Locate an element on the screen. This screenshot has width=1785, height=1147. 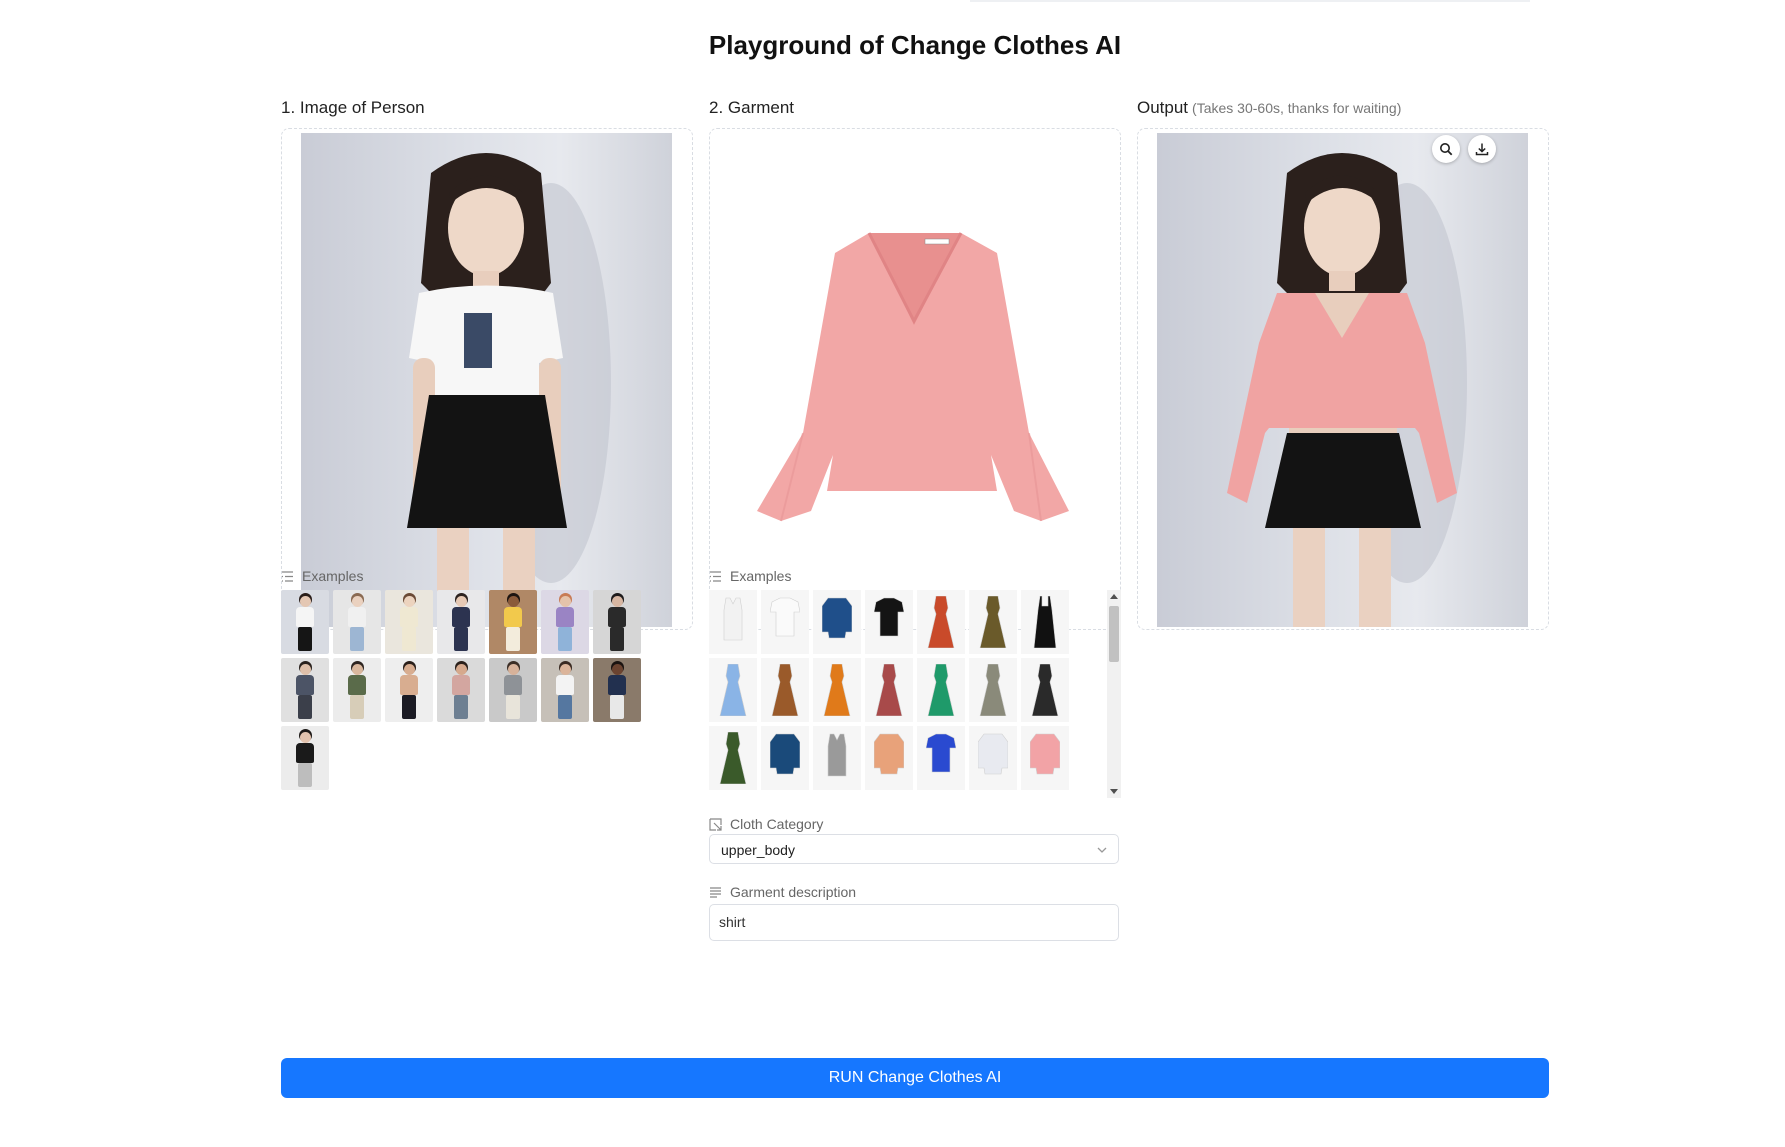
garment-description-value: shirt is located at coordinates (732, 922).